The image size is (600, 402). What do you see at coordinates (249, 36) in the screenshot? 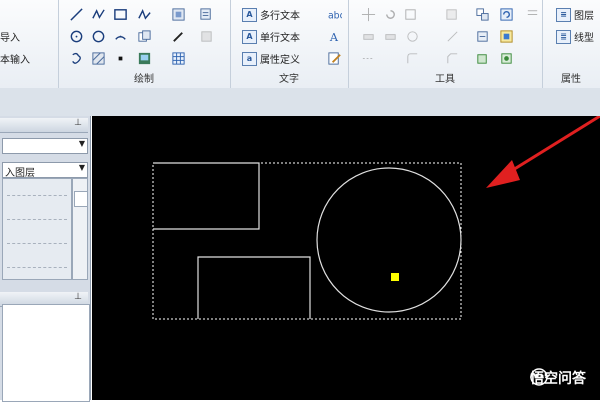
I see `single-line-text-icon: A` at bounding box center [249, 36].